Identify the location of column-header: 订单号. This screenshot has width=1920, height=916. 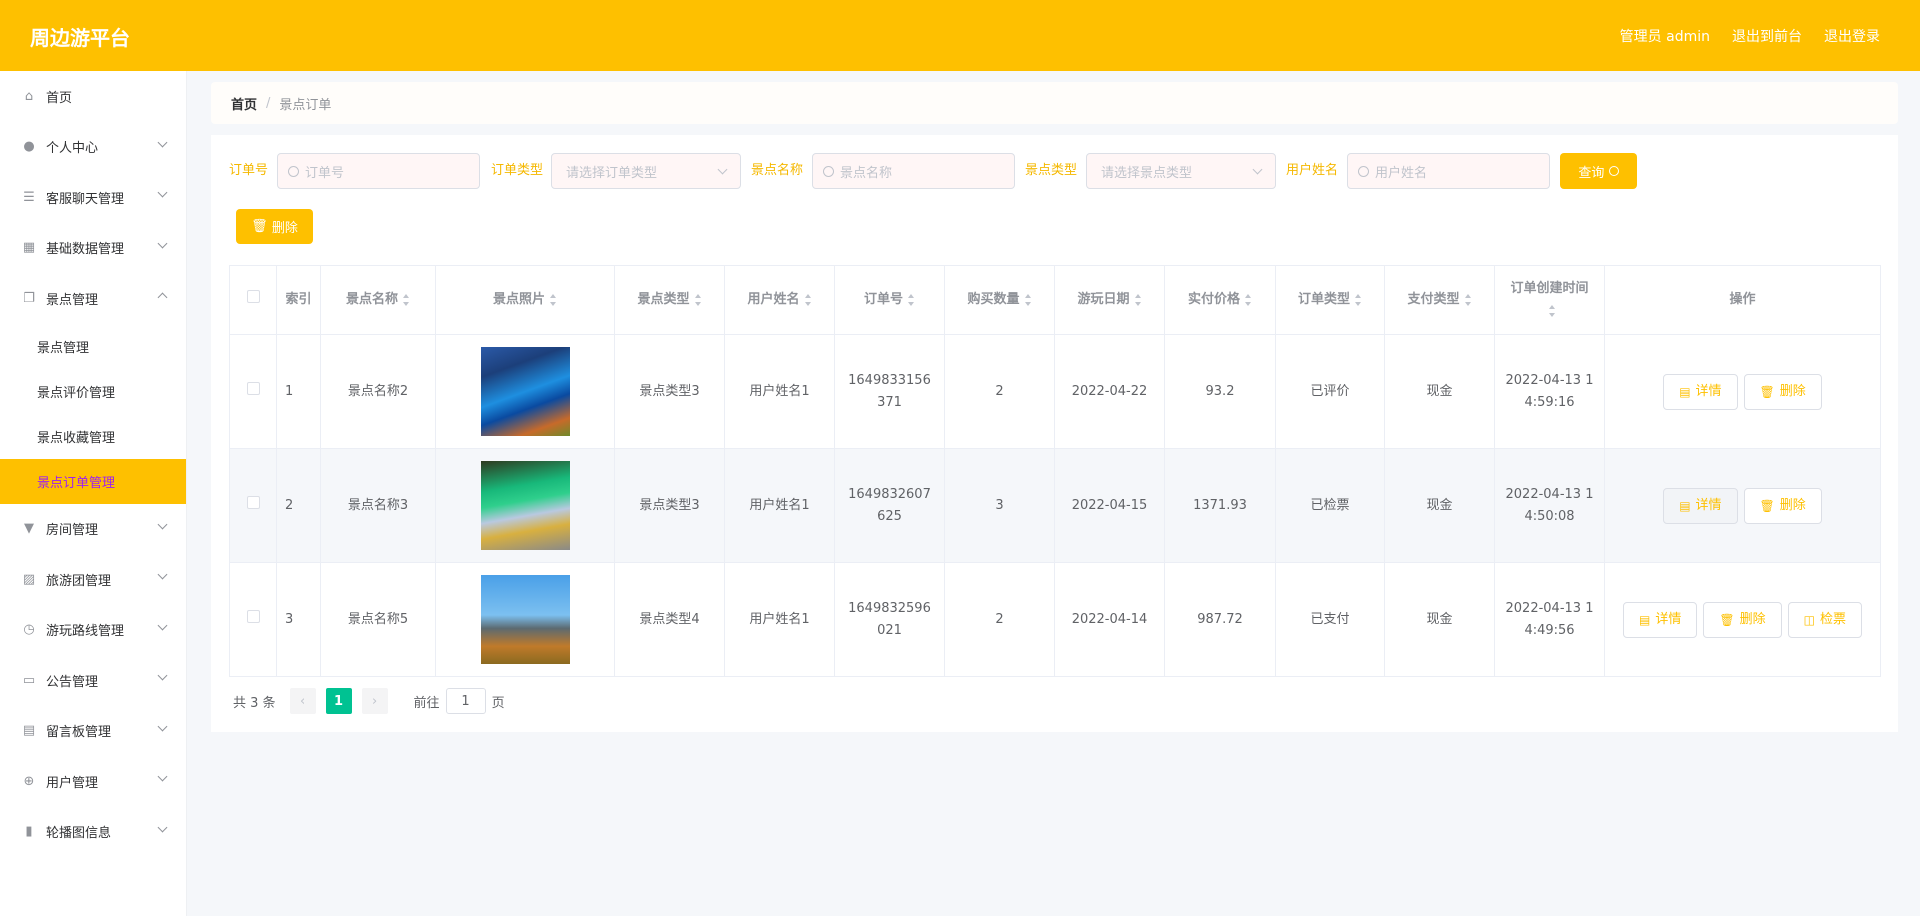
(889, 300).